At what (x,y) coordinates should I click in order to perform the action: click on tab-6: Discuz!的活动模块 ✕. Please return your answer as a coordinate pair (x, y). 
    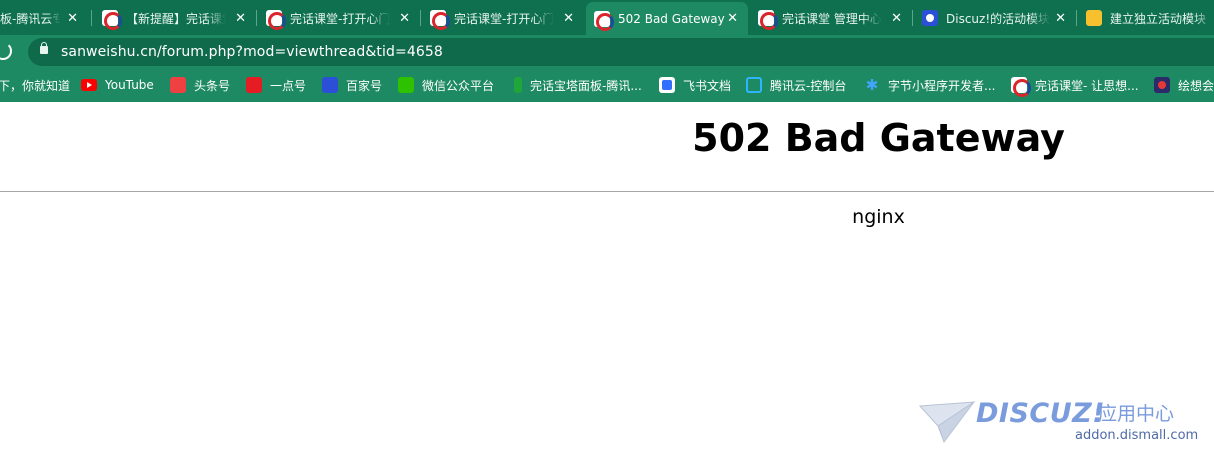
    Looking at the image, I should click on (995, 18).